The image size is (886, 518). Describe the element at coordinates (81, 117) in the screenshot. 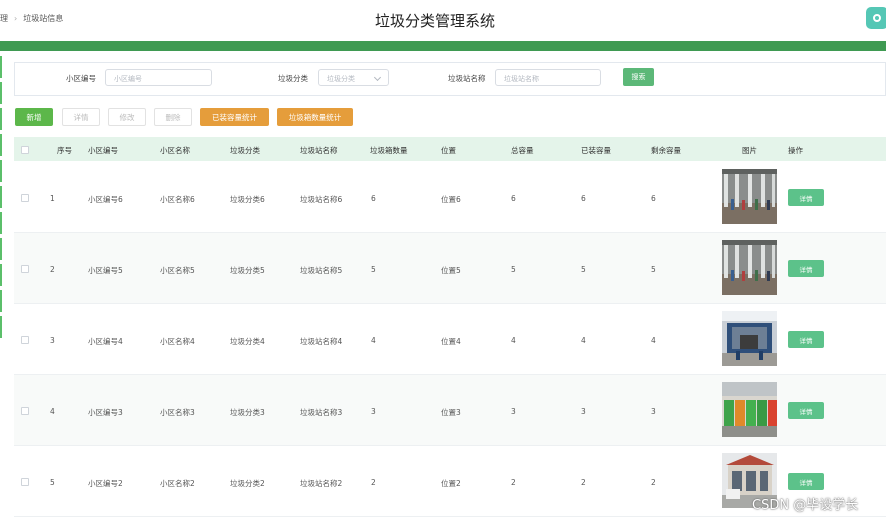

I see `detail-button: 详情` at that location.